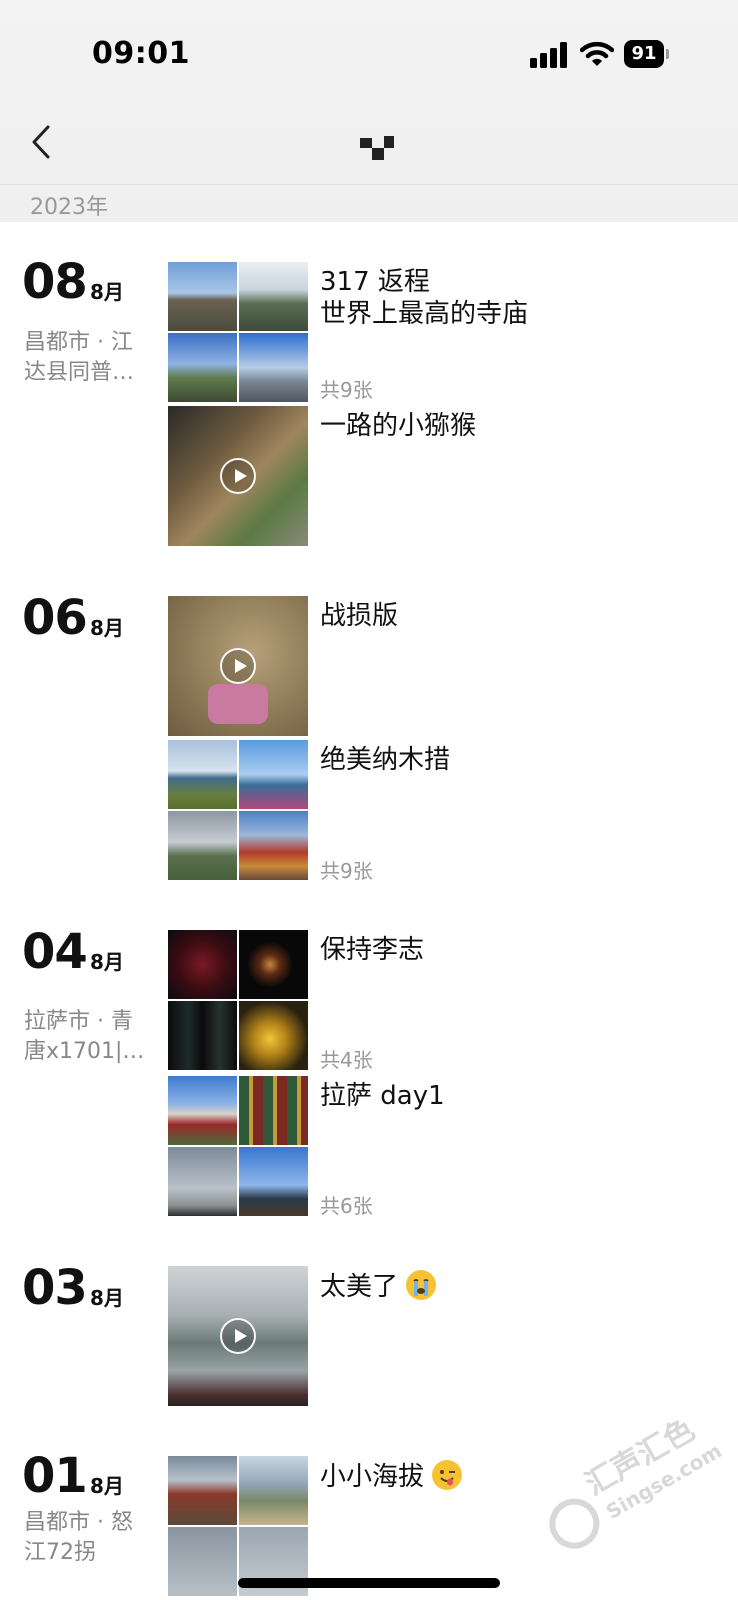 This screenshot has width=738, height=1600. I want to click on battery-tip, so click(667, 54).